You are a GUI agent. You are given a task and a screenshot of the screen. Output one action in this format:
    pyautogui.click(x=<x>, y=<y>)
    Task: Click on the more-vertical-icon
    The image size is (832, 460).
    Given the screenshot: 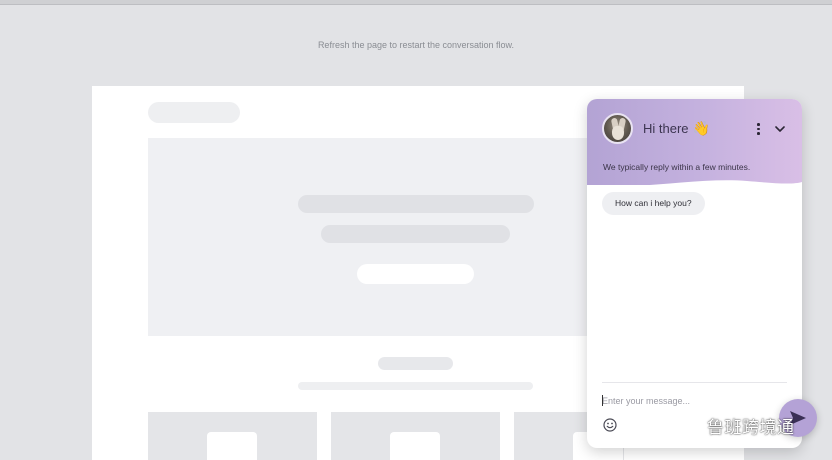 What is the action you would take?
    pyautogui.click(x=758, y=129)
    